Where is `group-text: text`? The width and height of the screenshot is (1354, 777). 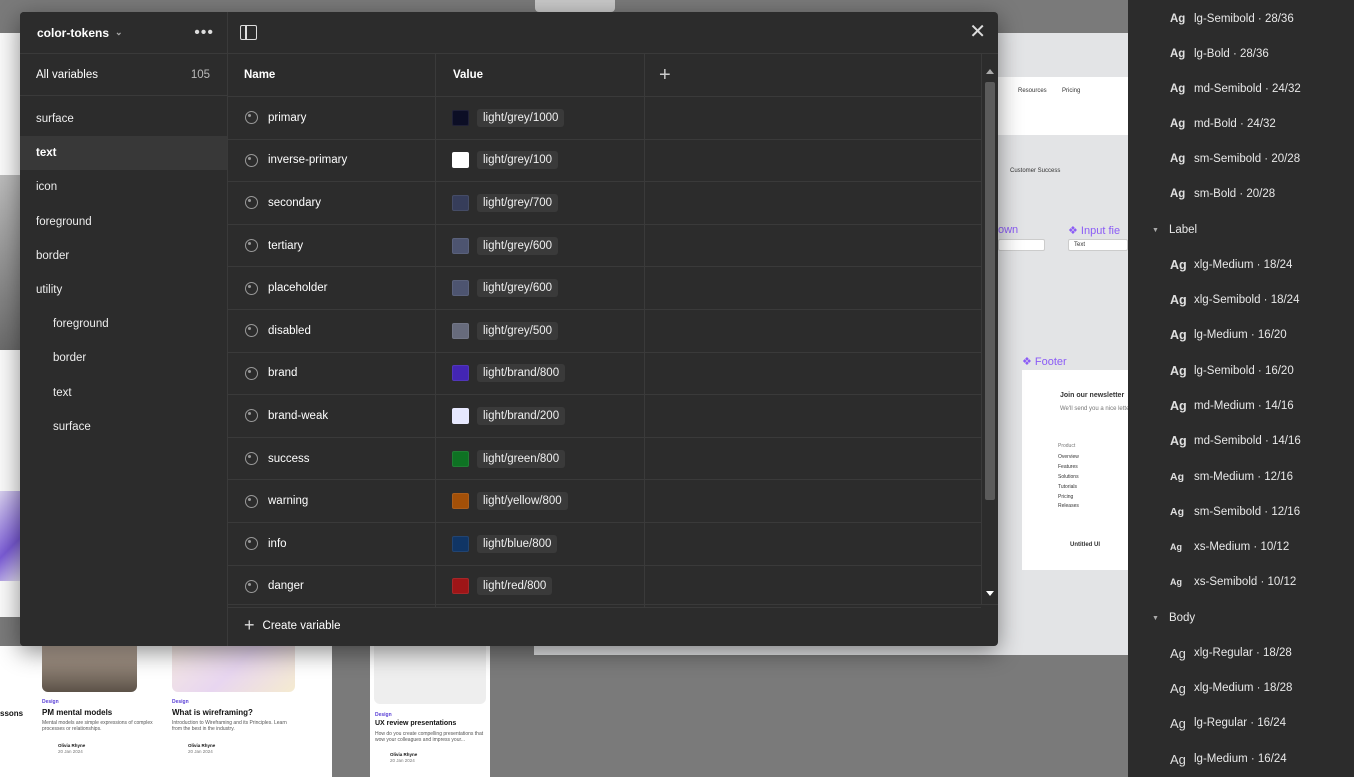
group-text: text is located at coordinates (123, 153).